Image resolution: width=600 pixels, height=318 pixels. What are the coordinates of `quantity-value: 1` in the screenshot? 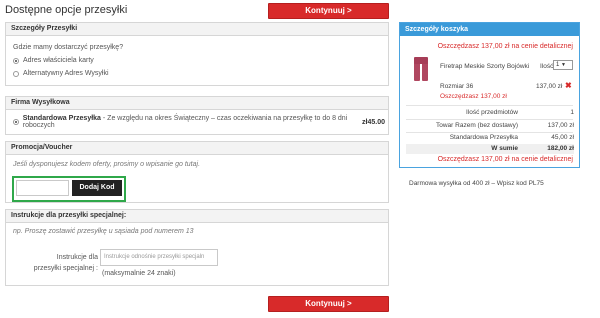 It's located at (558, 65).